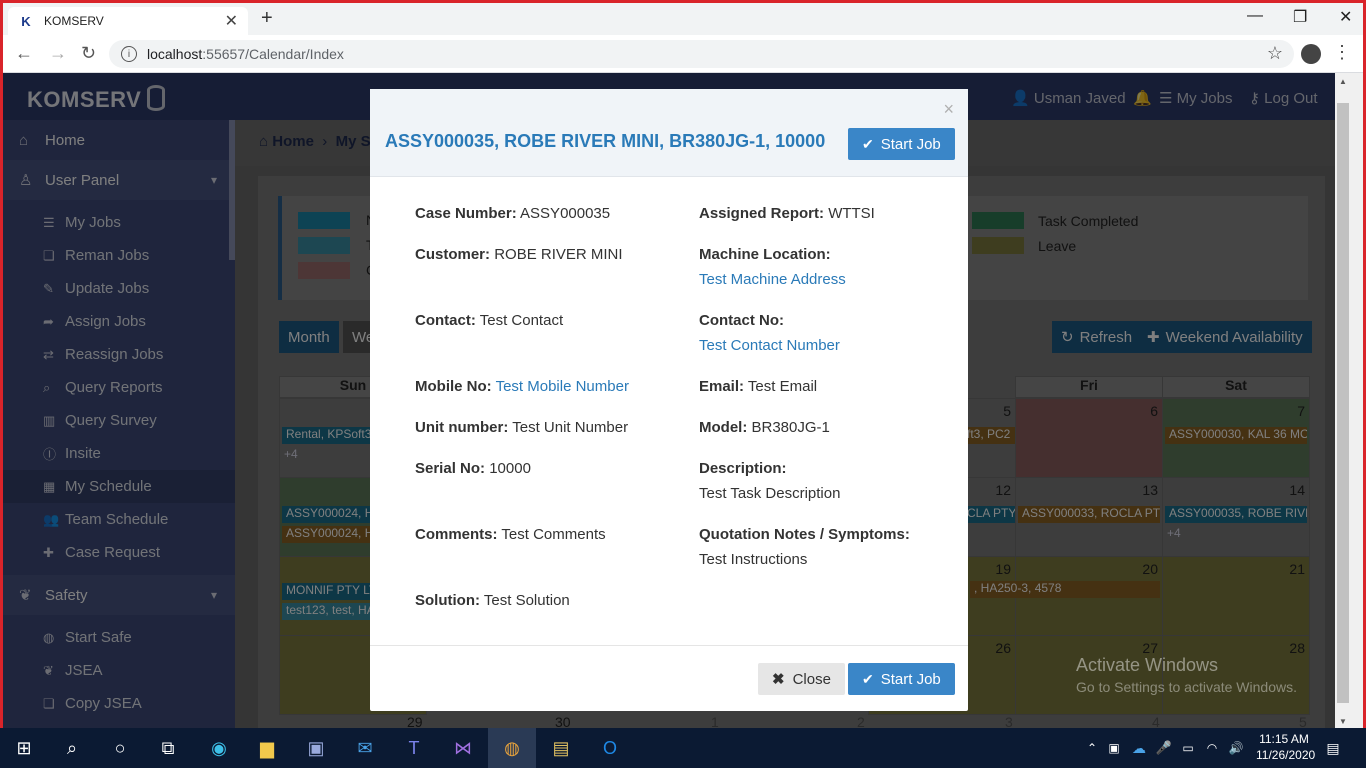  What do you see at coordinates (1114, 748) in the screenshot?
I see `tray-app-icon: ▣` at bounding box center [1114, 748].